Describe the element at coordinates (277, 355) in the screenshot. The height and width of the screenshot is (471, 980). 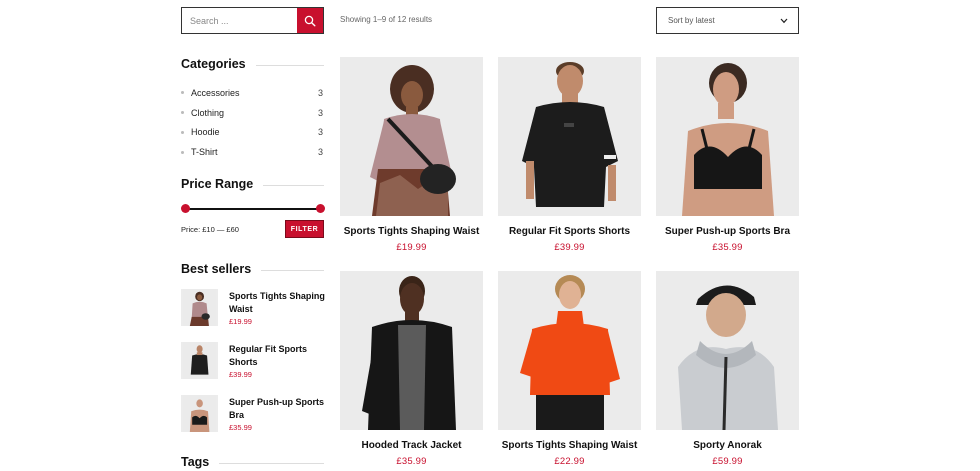
I see `best-seller-title: Regular Fit Sports Shorts` at that location.